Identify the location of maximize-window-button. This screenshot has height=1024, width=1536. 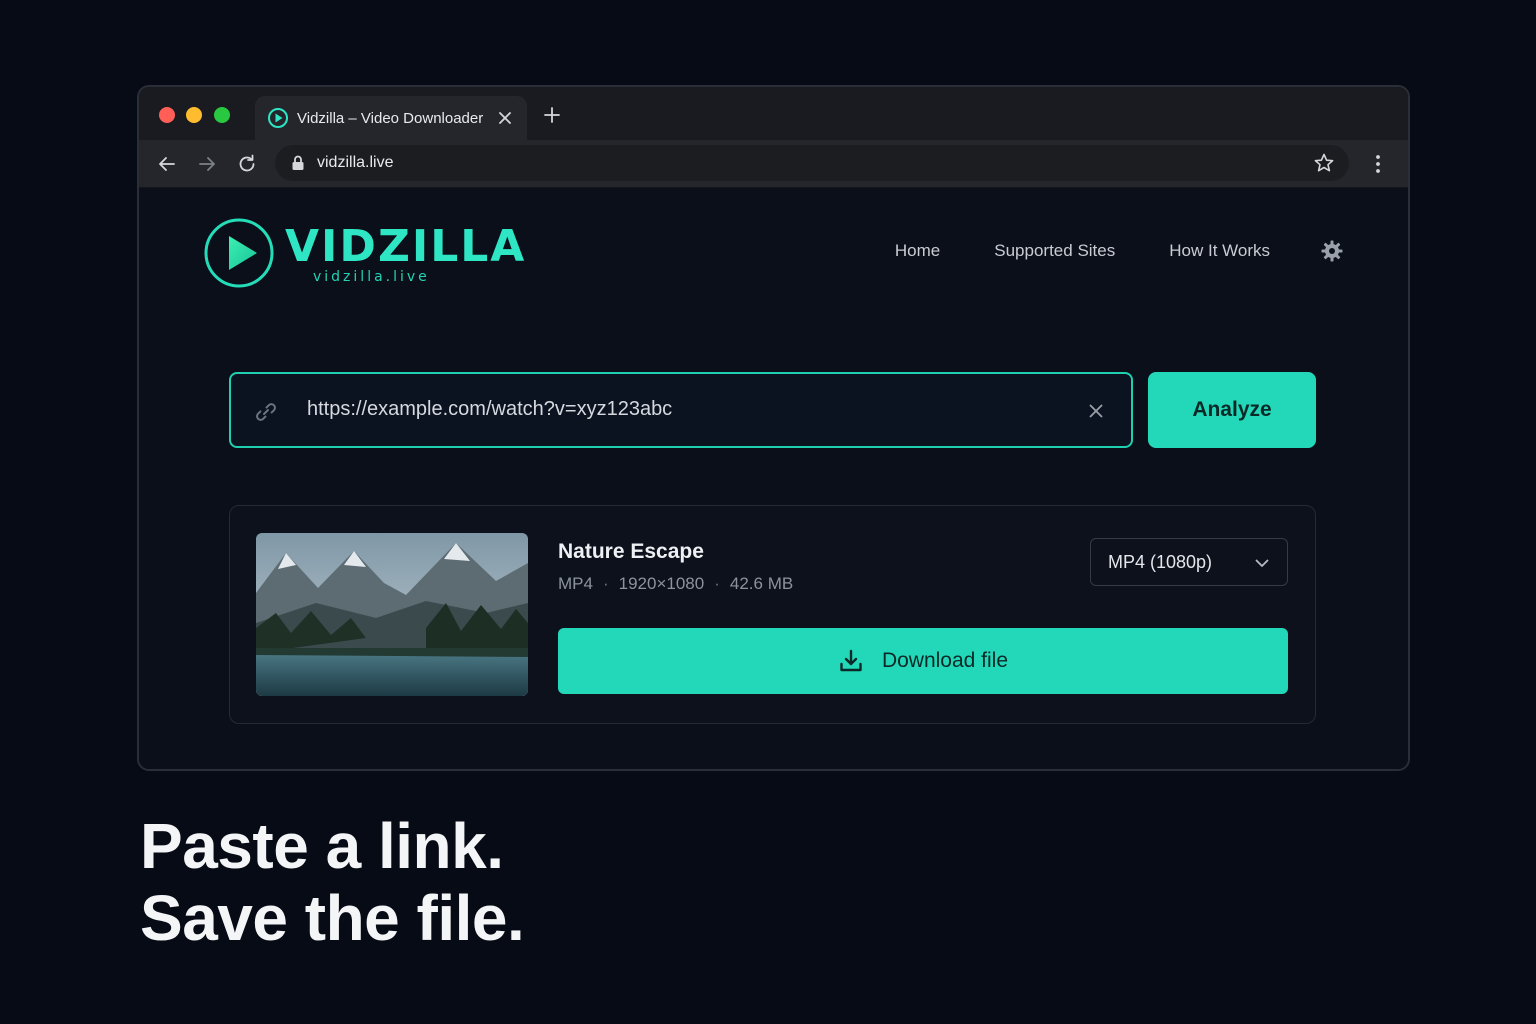
(222, 115).